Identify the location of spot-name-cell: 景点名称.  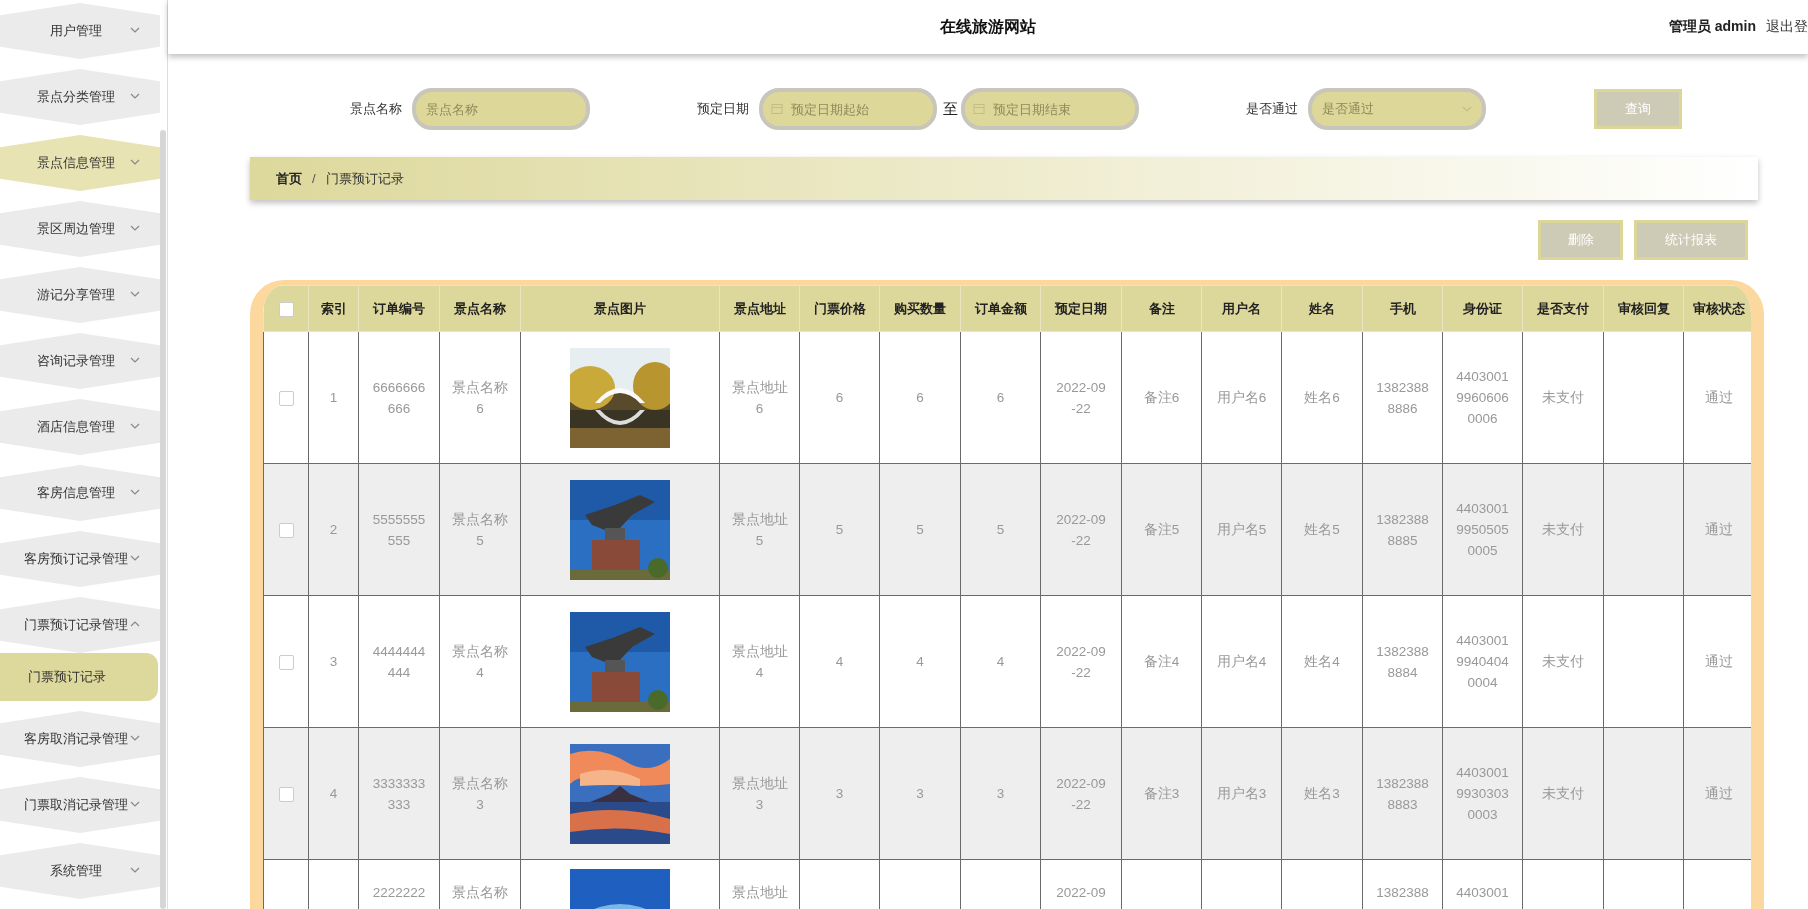
(480, 892).